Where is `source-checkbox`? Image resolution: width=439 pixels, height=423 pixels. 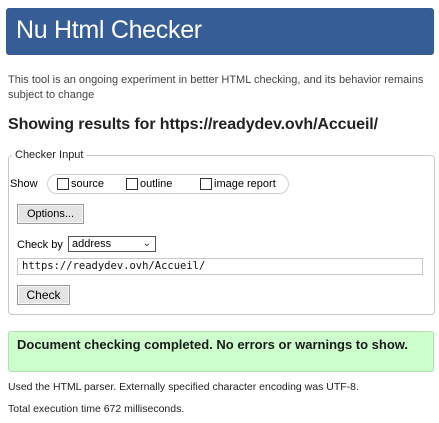 source-checkbox is located at coordinates (63, 184).